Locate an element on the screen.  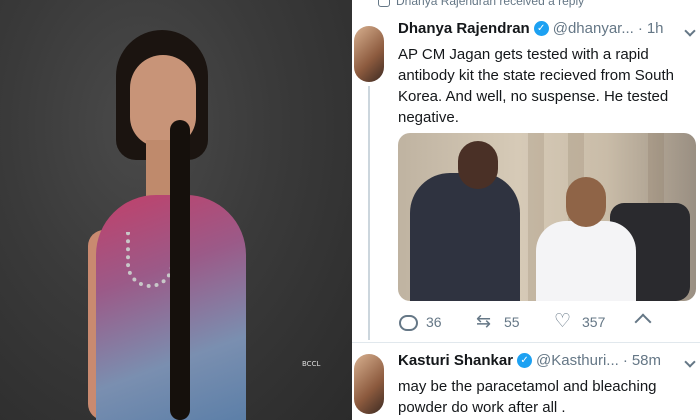
photo-watermark: BCCL is located at coordinates (311, 364).